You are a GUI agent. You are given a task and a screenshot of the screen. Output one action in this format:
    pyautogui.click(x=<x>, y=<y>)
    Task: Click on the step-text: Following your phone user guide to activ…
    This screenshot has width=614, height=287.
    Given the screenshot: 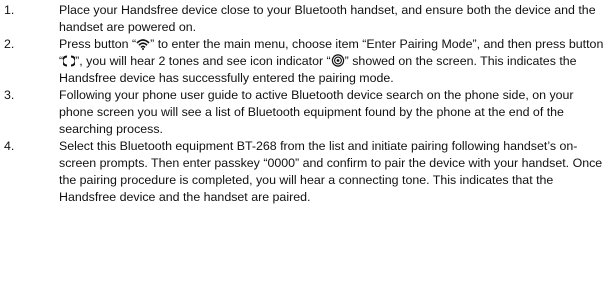 What is the action you would take?
    pyautogui.click(x=316, y=112)
    